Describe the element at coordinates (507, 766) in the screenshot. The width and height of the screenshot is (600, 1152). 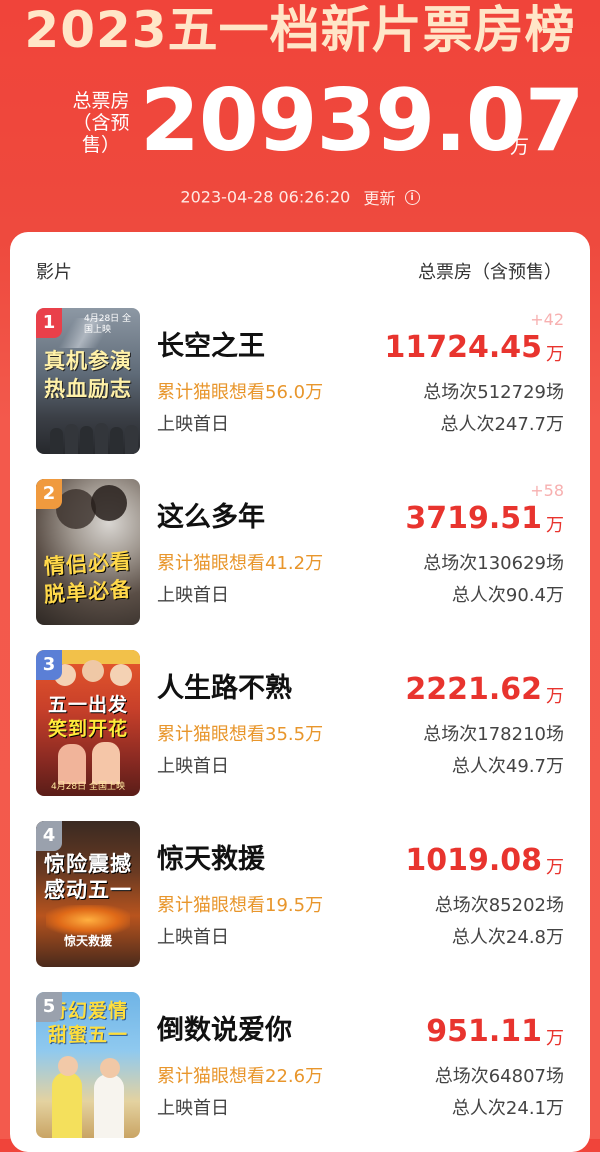
I see `total-admissions: 总人次49.7万` at that location.